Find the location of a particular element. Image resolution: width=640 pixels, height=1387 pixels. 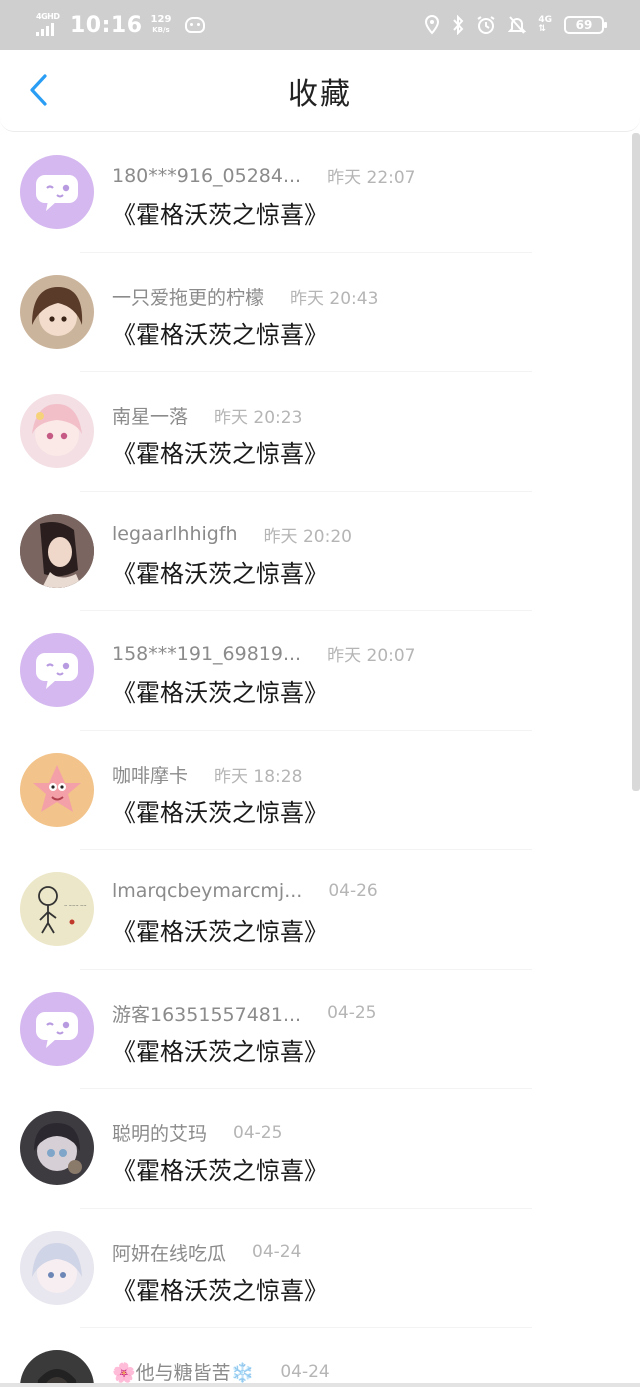

item-meta: 一只爱拖更的柠檬 昨天 20:43 is located at coordinates (245, 296).